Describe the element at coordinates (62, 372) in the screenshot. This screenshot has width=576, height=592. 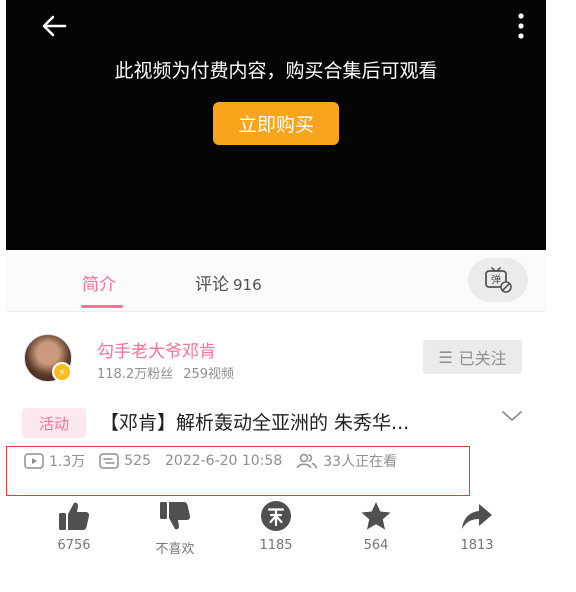
I see `verified-badge-icon: ⚡` at that location.